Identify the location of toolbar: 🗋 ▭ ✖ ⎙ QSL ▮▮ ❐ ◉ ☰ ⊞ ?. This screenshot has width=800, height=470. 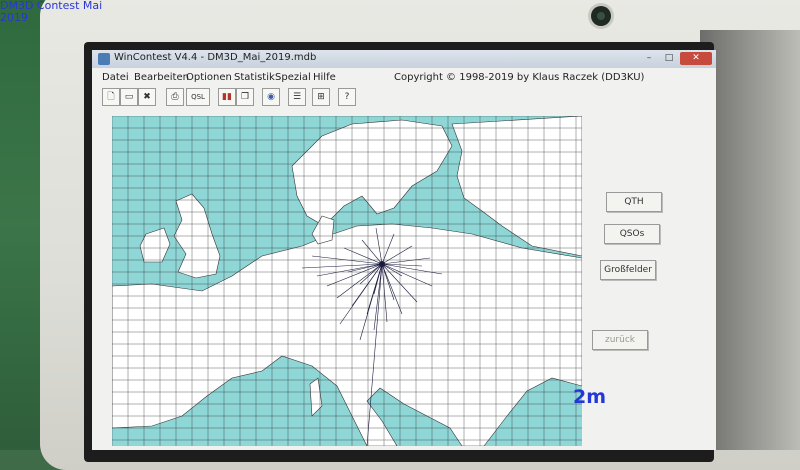
(237, 99).